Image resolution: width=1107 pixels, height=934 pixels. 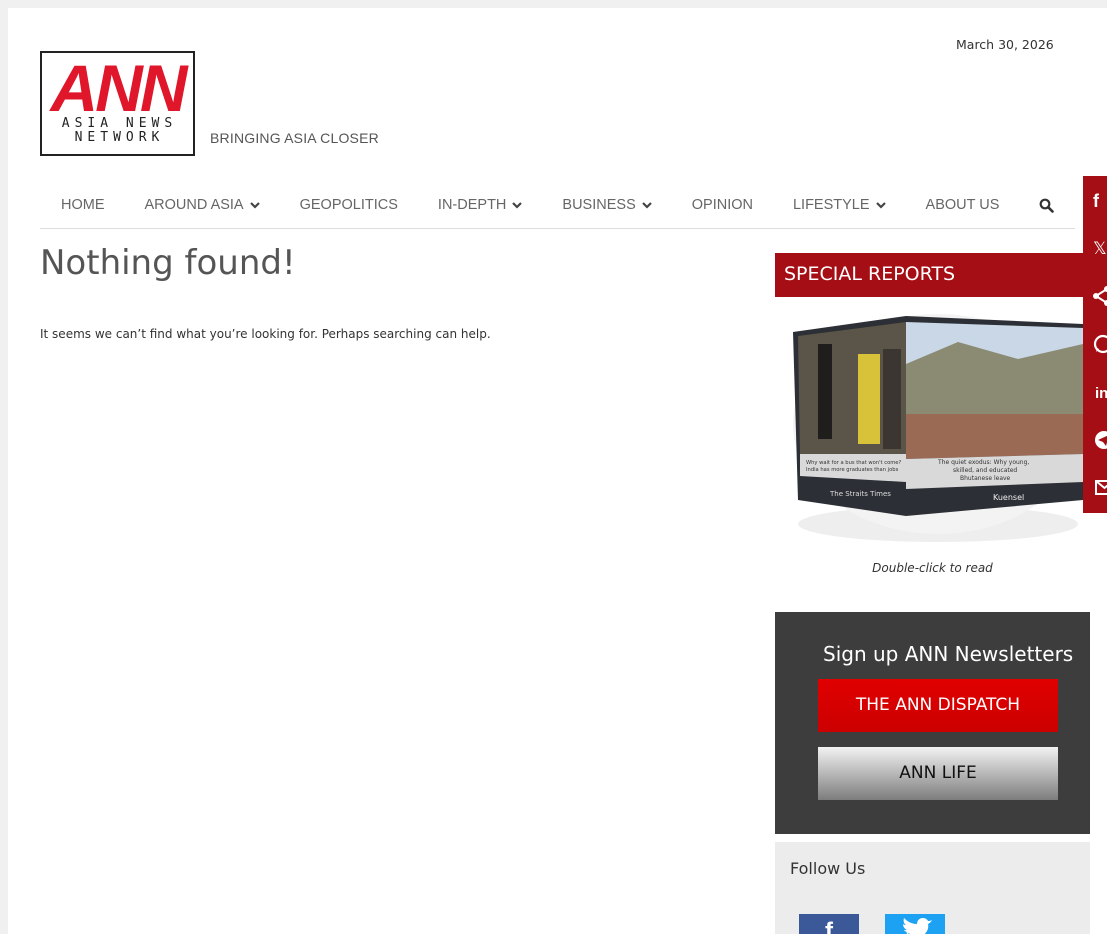 I want to click on logo-ann-text: ANN, so click(x=119, y=88).